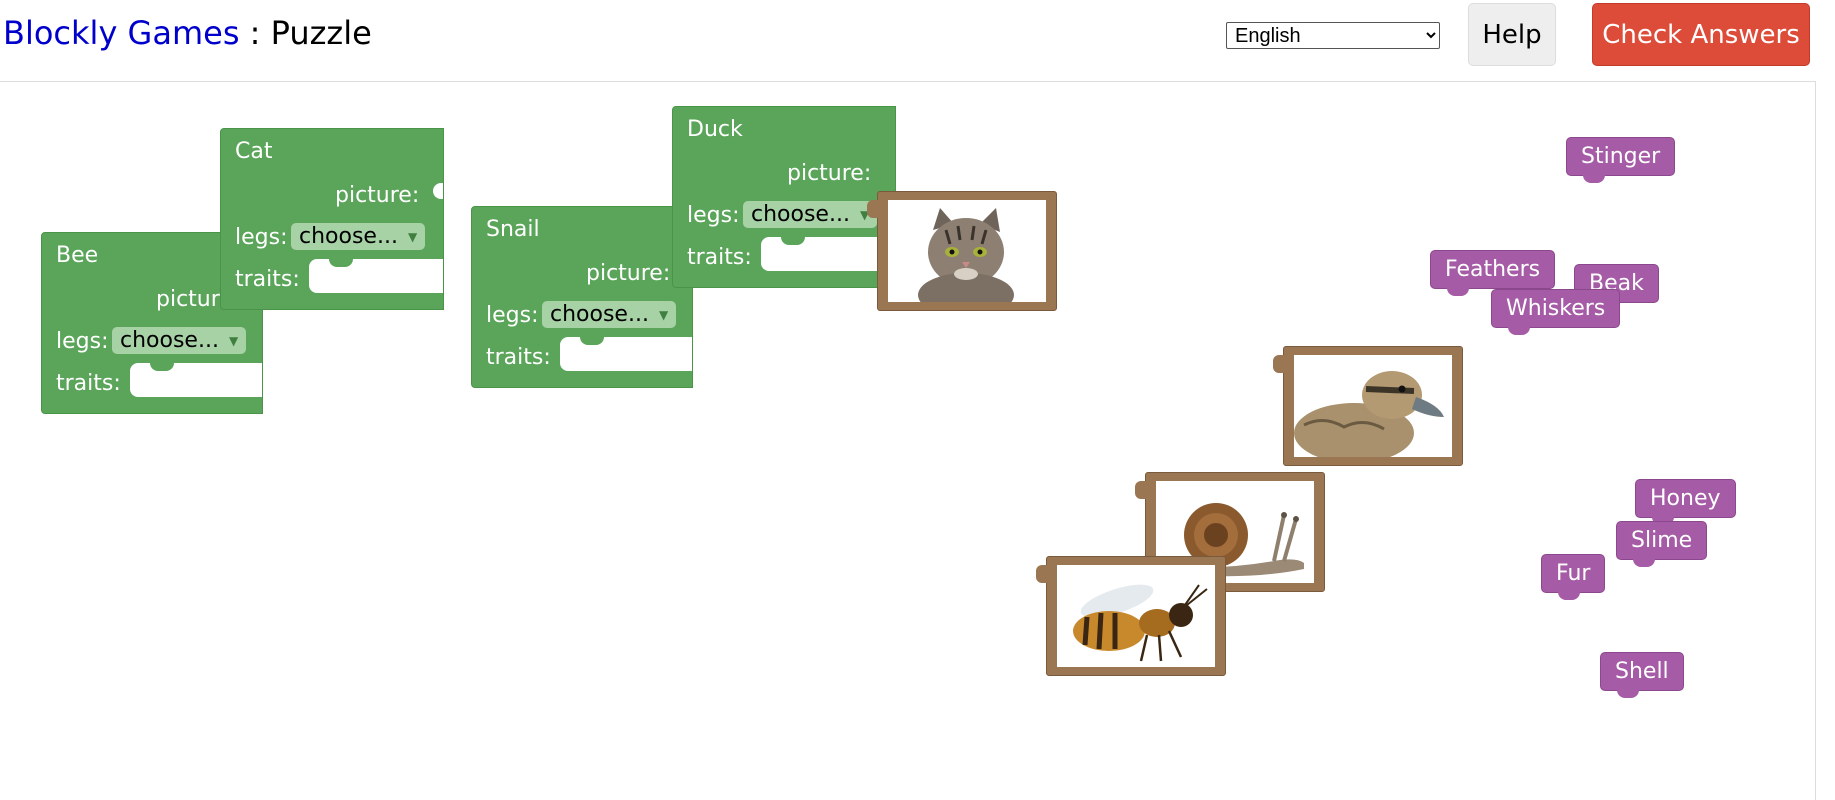 This screenshot has height=800, width=1835. I want to click on blockly-games-link: Blockly Games, so click(121, 33).